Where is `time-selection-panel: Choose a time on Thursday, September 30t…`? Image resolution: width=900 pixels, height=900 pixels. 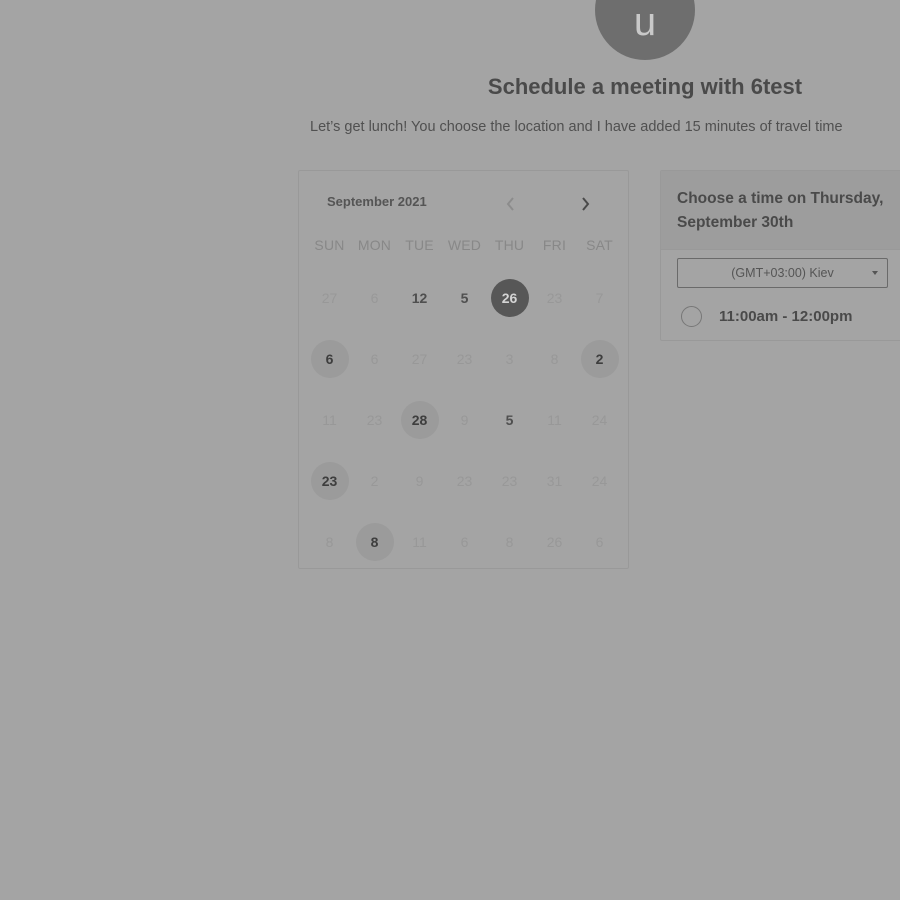
time-selection-panel: Choose a time on Thursday, September 30t… is located at coordinates (780, 255).